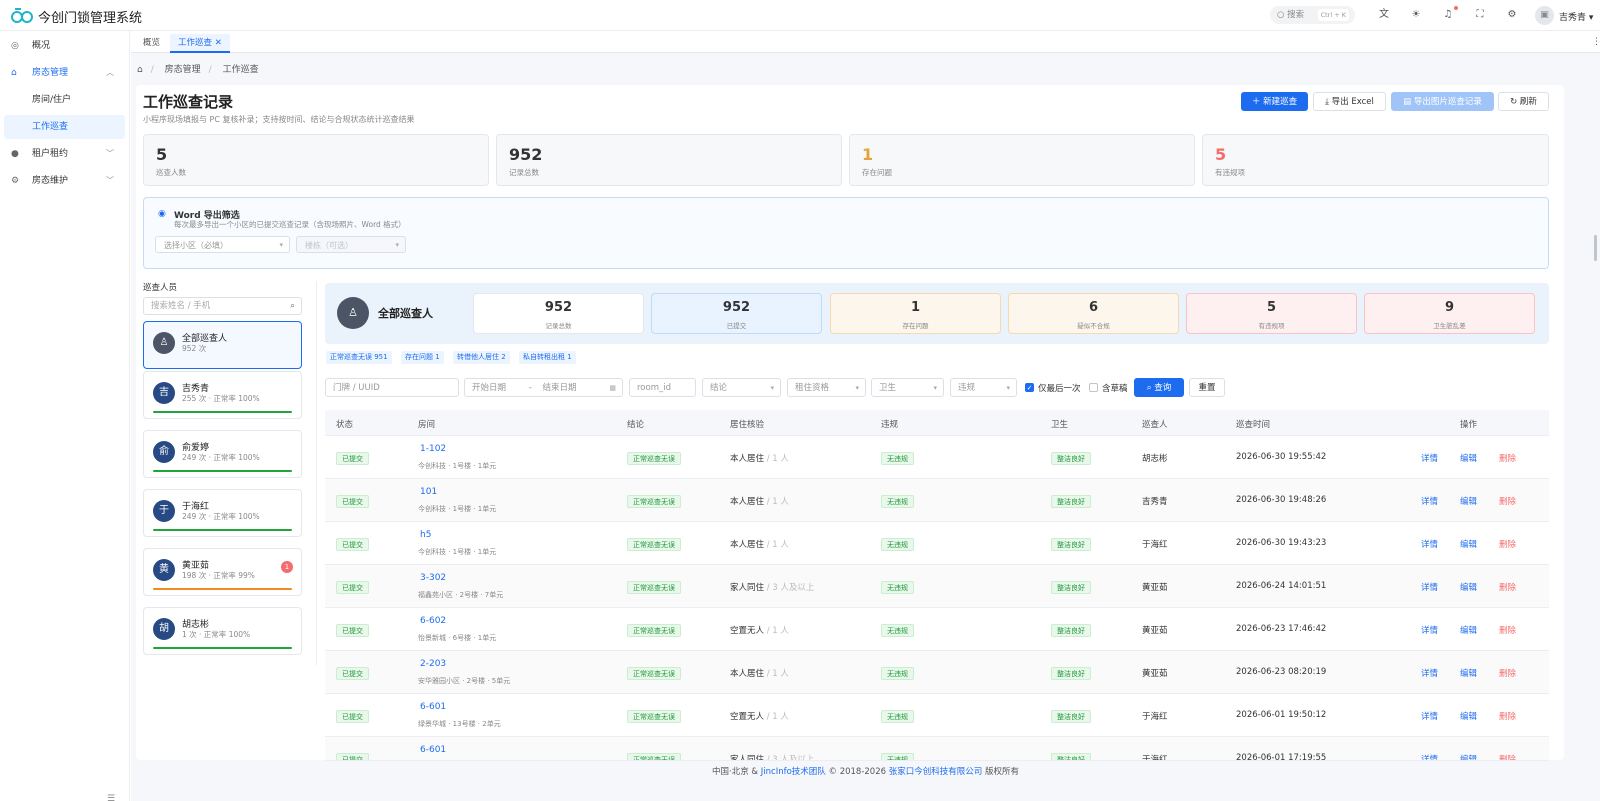 The image size is (1600, 801). I want to click on refresh-button: ↻ 刷新, so click(1523, 101).